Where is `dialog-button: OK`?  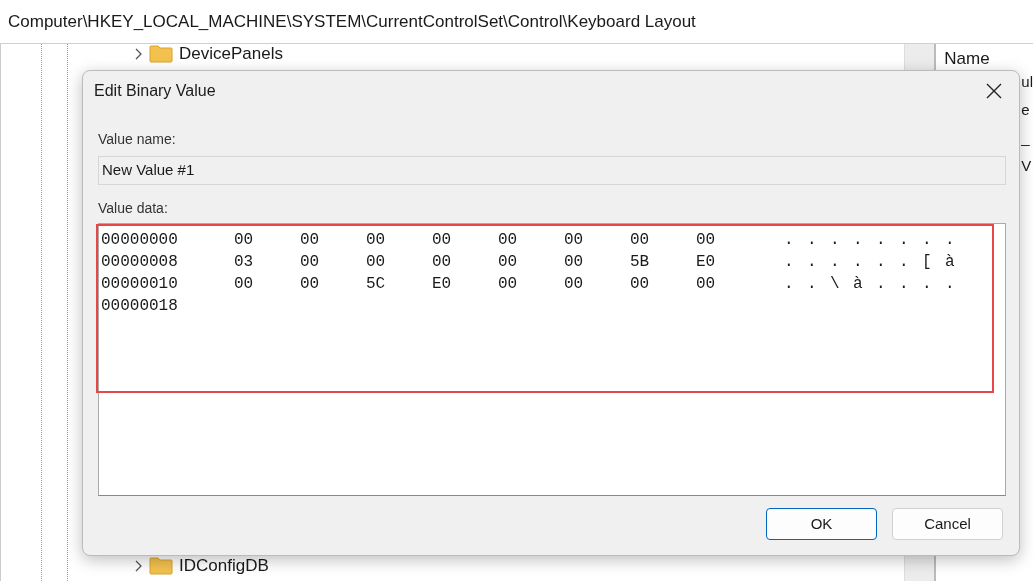 dialog-button: OK is located at coordinates (821, 524).